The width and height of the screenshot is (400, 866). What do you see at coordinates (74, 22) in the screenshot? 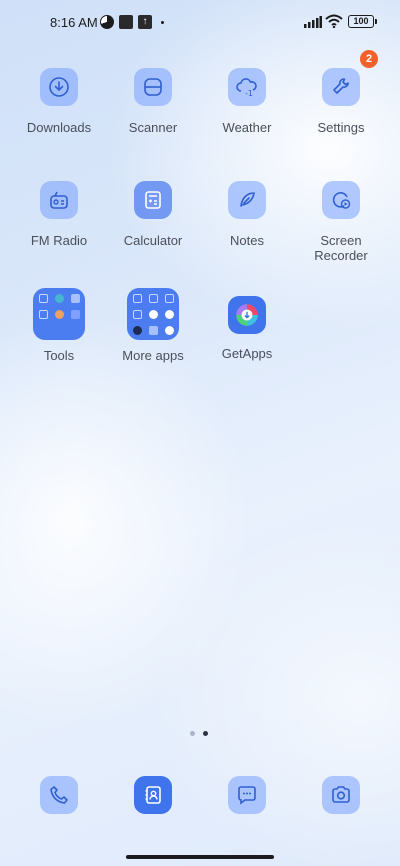
I see `status-time: 8:16 AM` at bounding box center [74, 22].